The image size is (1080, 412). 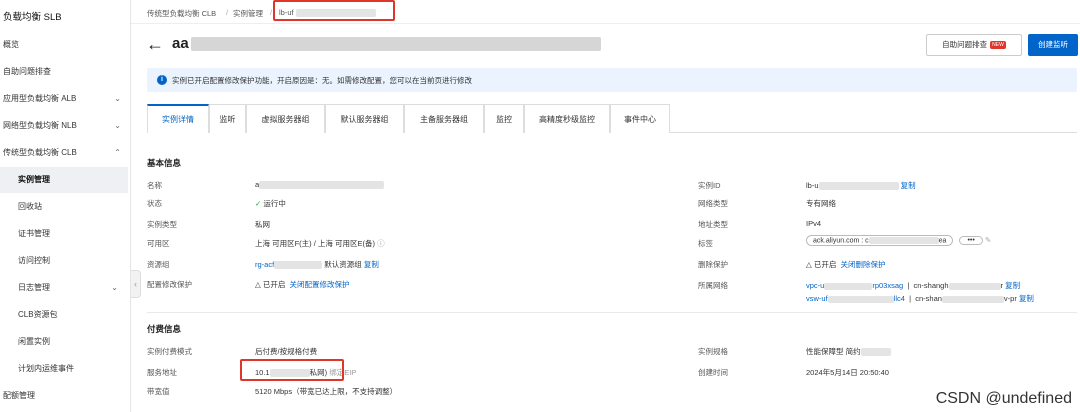 What do you see at coordinates (285, 118) in the screenshot?
I see `tab-vserver-group: 虚拟服务器组` at bounding box center [285, 118].